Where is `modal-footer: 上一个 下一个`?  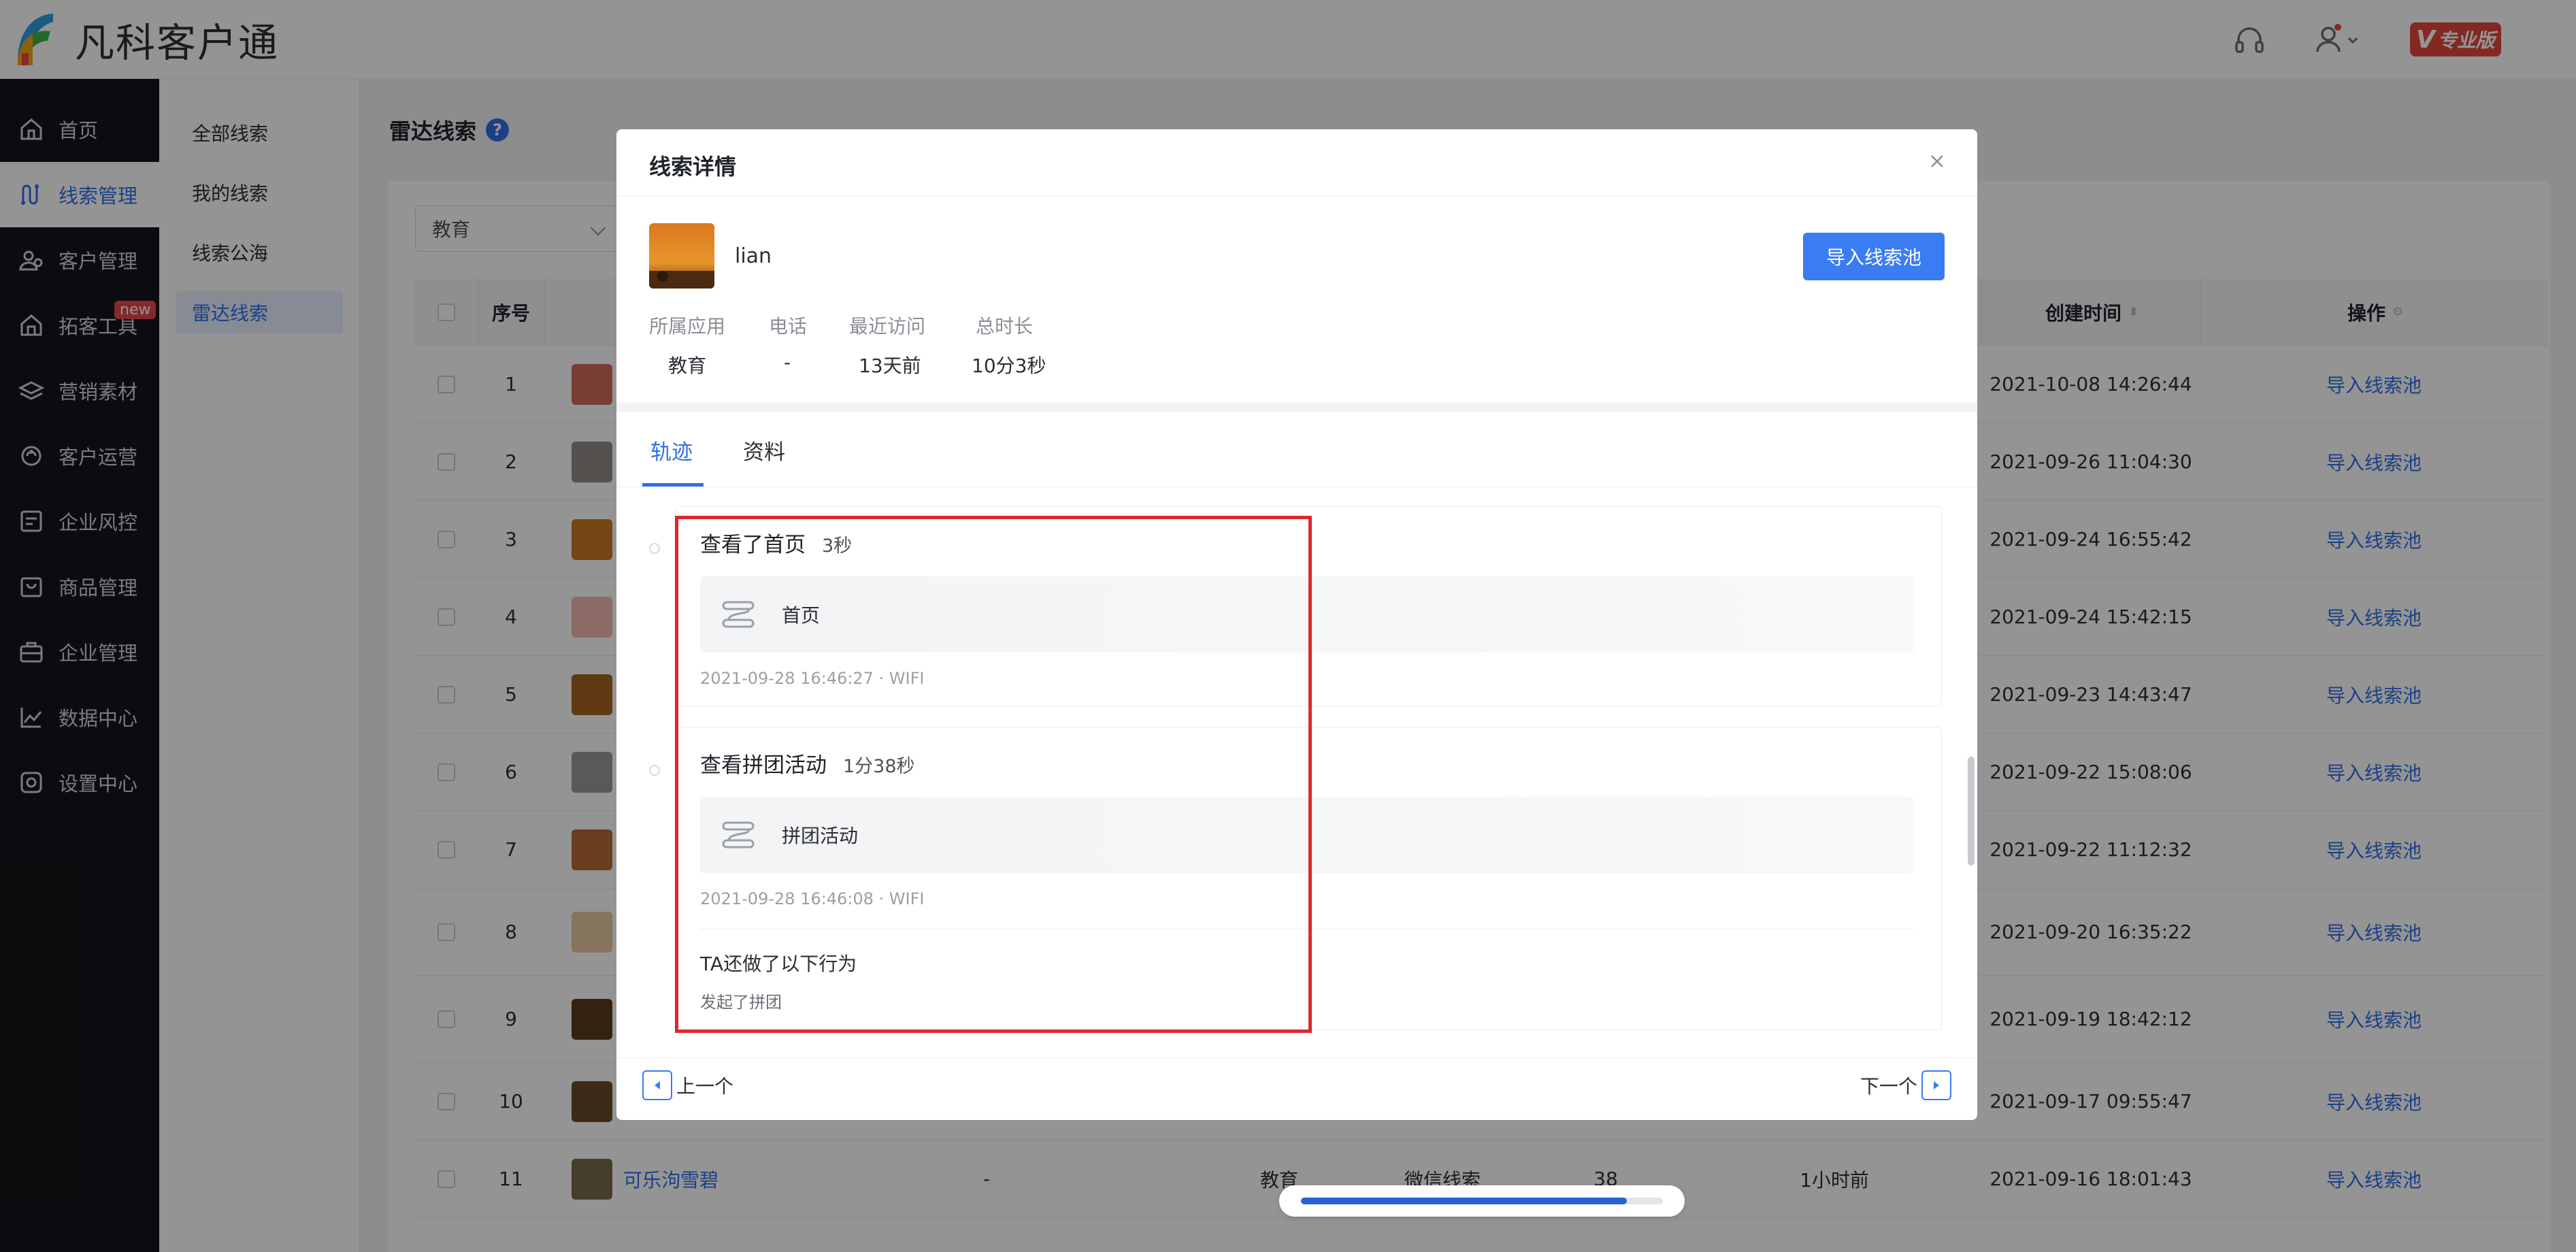 modal-footer: 上一个 下一个 is located at coordinates (1296, 1088).